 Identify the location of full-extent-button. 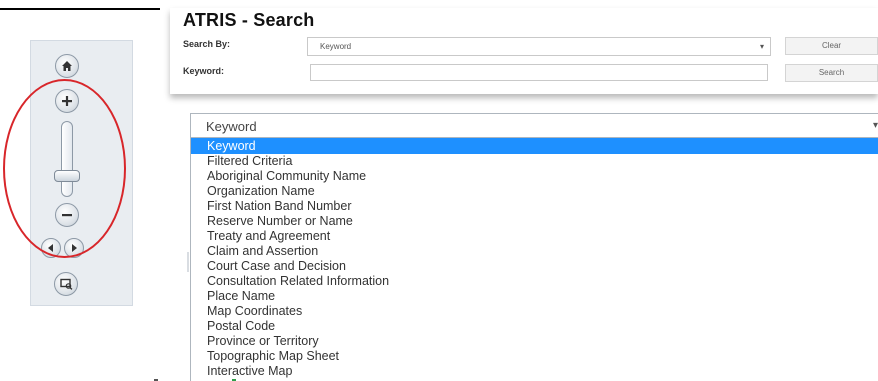
(66, 284).